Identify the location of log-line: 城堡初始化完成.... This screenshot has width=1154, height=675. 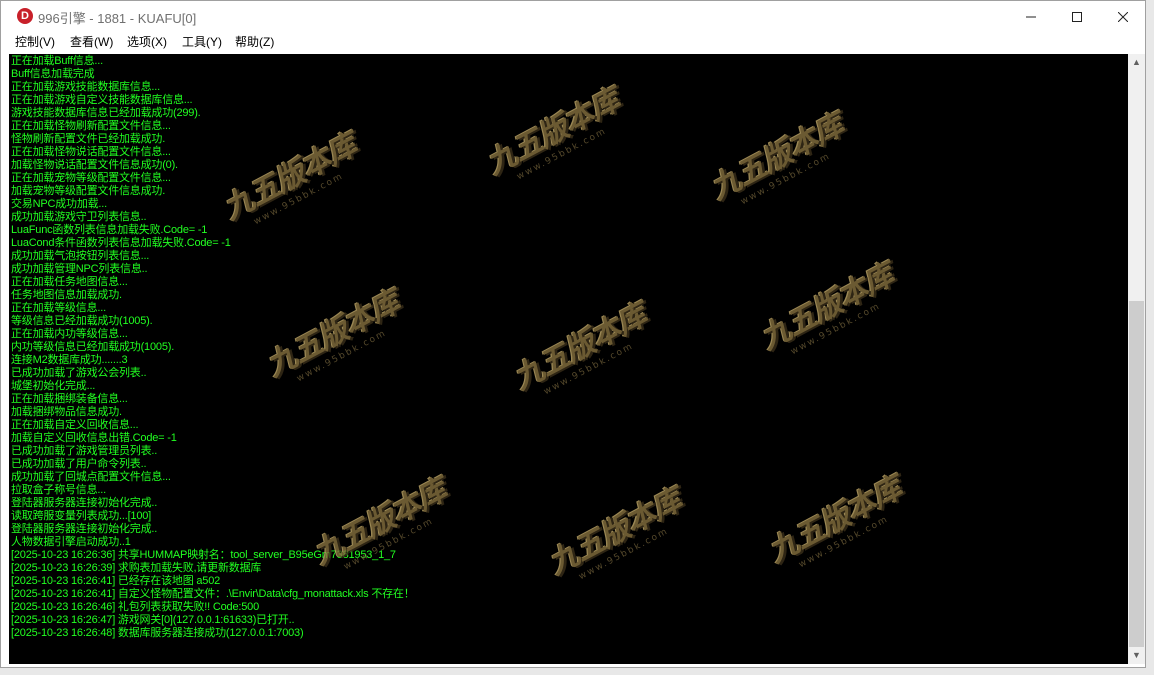
(53, 386).